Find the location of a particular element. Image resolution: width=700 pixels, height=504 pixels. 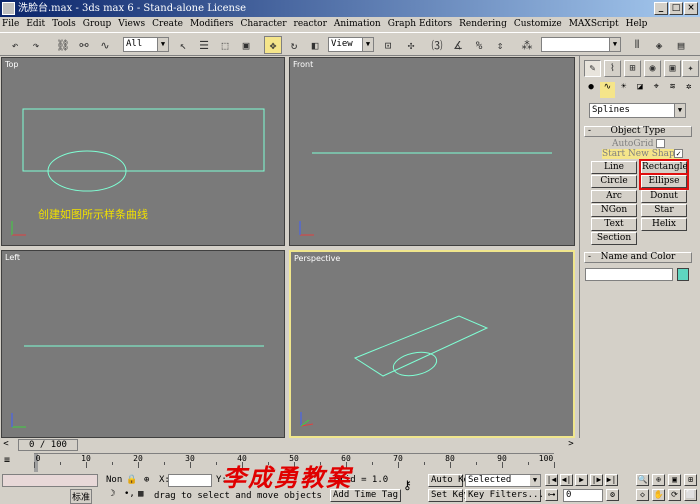

close-button: × is located at coordinates (691, 8).